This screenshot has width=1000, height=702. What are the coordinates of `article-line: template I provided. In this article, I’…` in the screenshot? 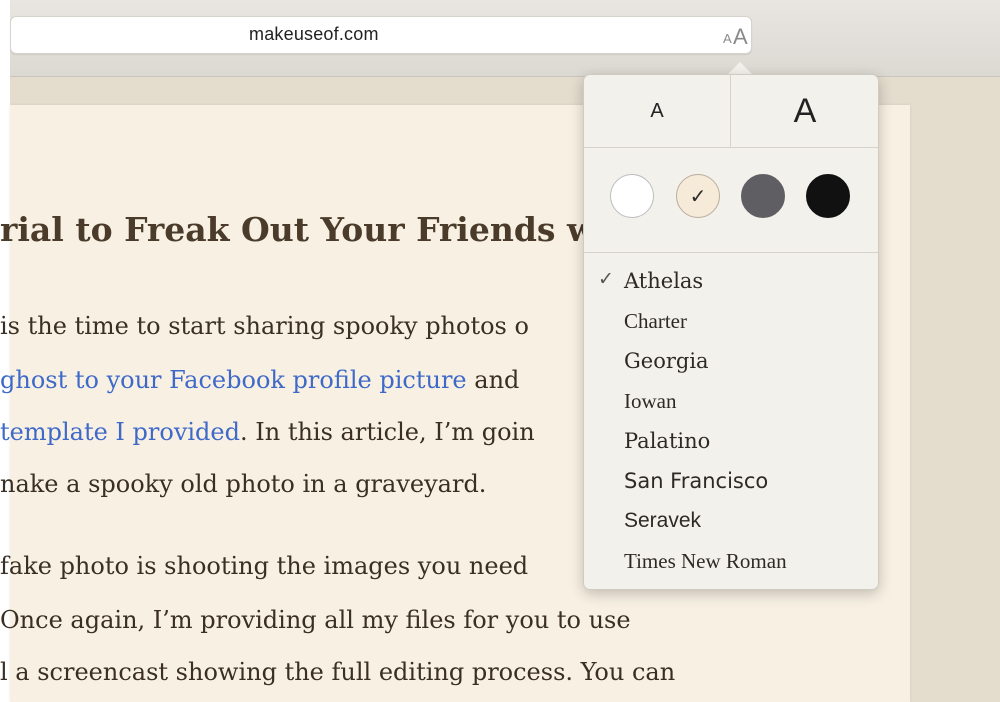 It's located at (267, 432).